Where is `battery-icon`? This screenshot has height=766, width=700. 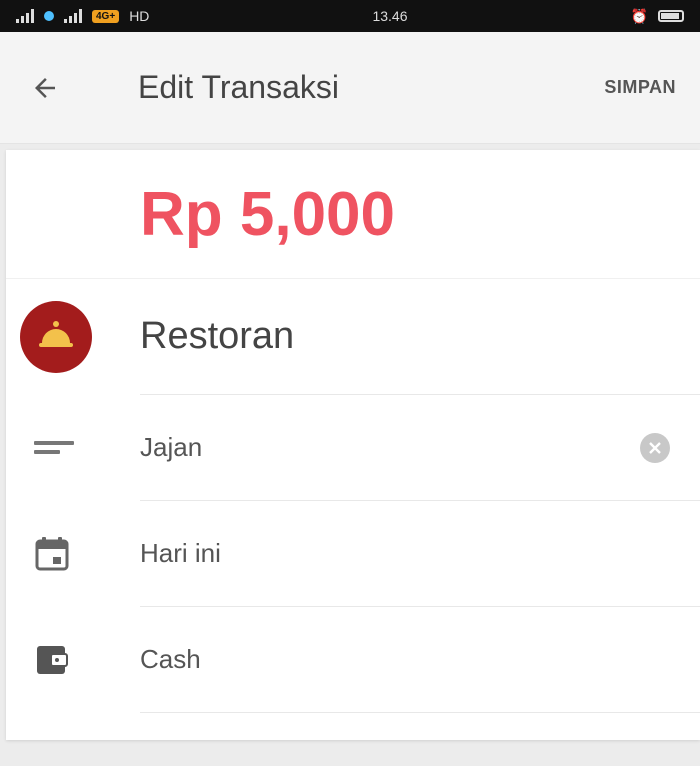
battery-icon is located at coordinates (671, 16).